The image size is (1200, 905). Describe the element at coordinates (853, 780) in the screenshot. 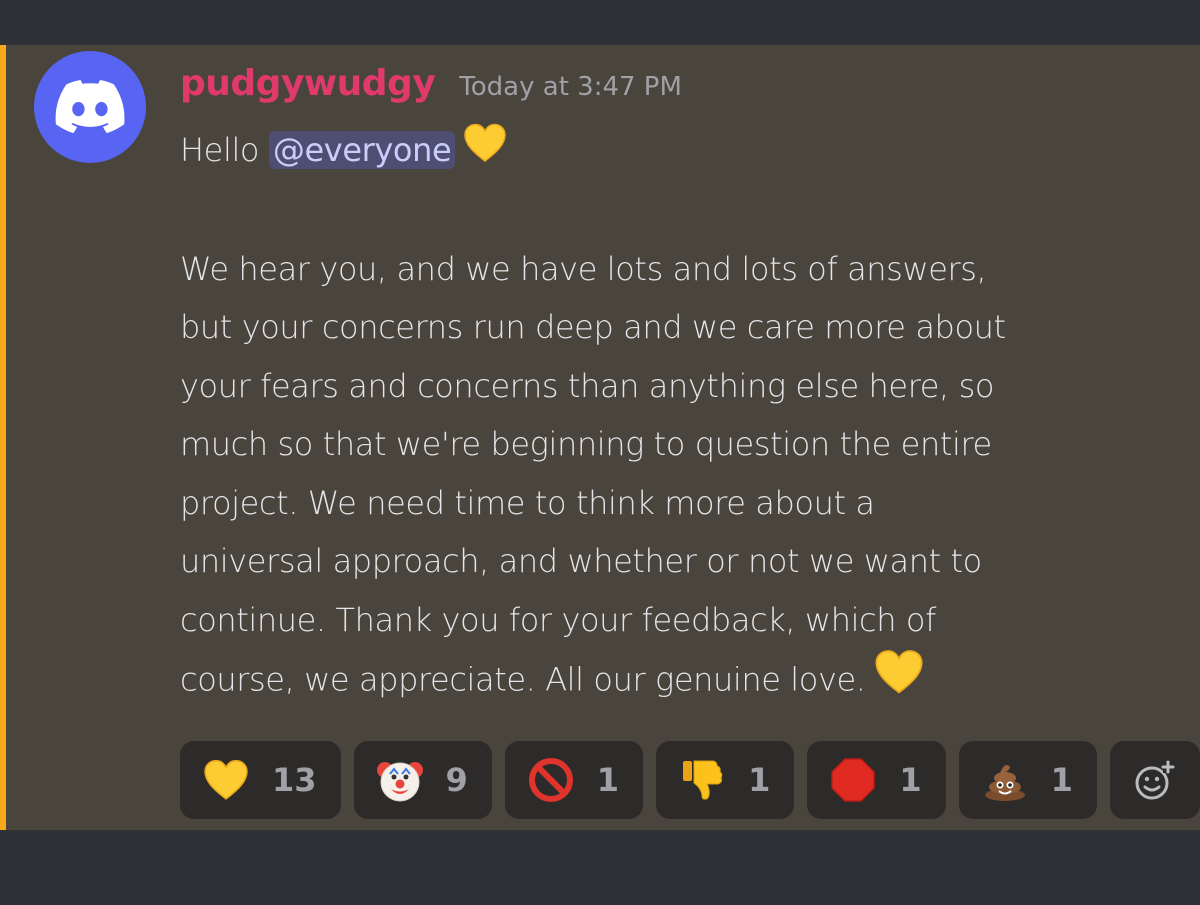

I see `stop-sign-icon` at that location.